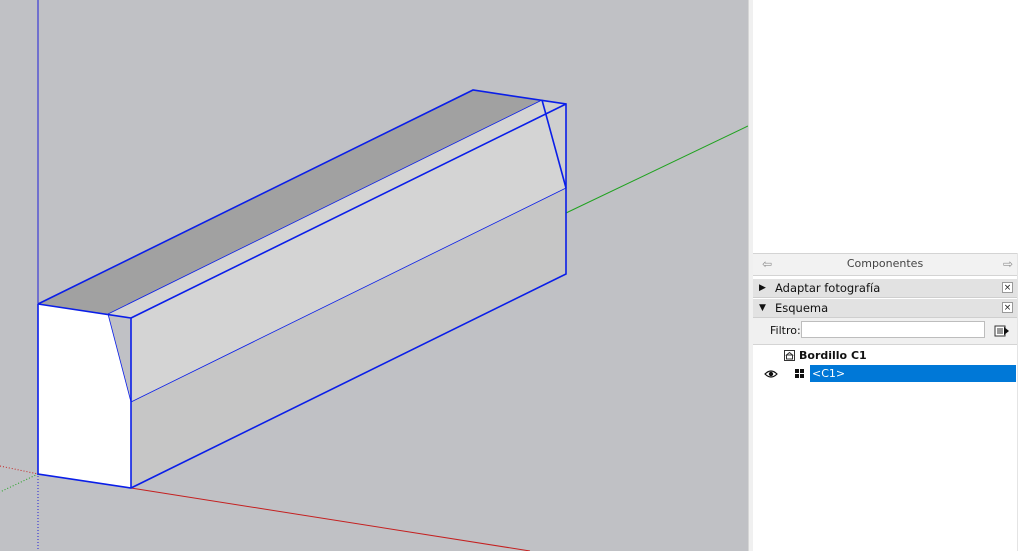 Image resolution: width=1028 pixels, height=551 pixels. What do you see at coordinates (771, 374) in the screenshot?
I see `eye-icon` at bounding box center [771, 374].